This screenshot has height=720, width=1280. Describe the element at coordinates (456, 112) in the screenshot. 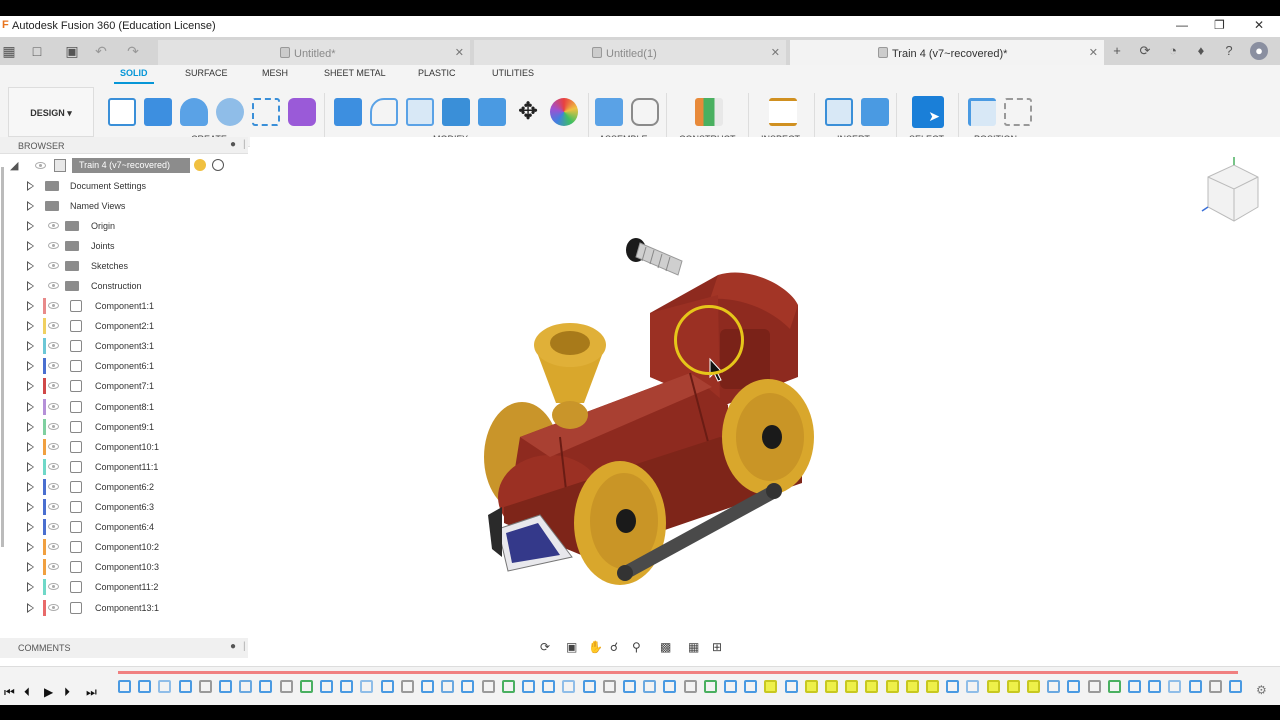

I see `combine-icon` at that location.